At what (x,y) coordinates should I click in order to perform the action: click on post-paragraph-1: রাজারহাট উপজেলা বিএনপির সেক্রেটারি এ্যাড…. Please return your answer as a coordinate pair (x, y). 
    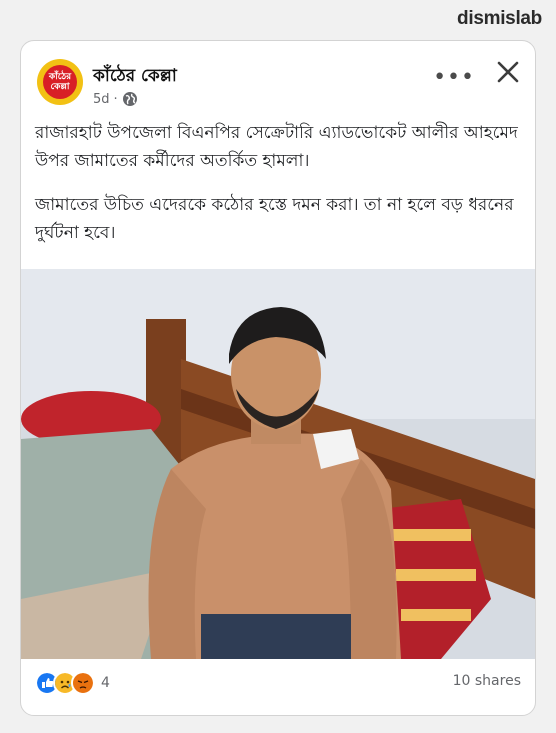
    Looking at the image, I should click on (276, 147).